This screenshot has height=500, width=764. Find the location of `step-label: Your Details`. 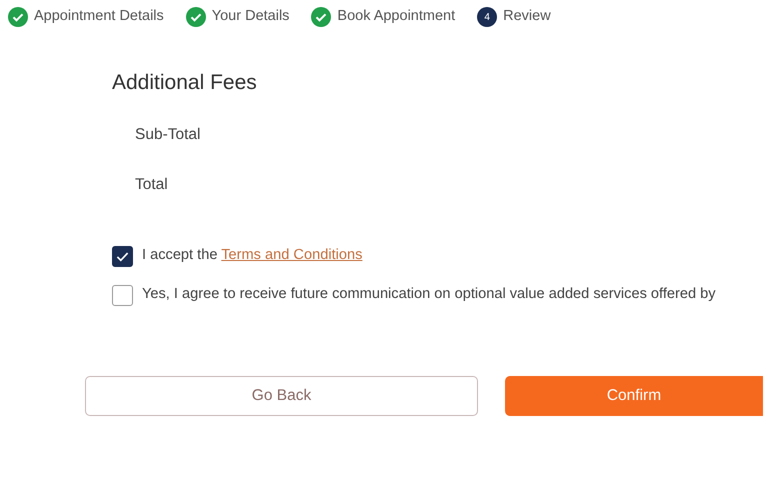

step-label: Your Details is located at coordinates (251, 17).